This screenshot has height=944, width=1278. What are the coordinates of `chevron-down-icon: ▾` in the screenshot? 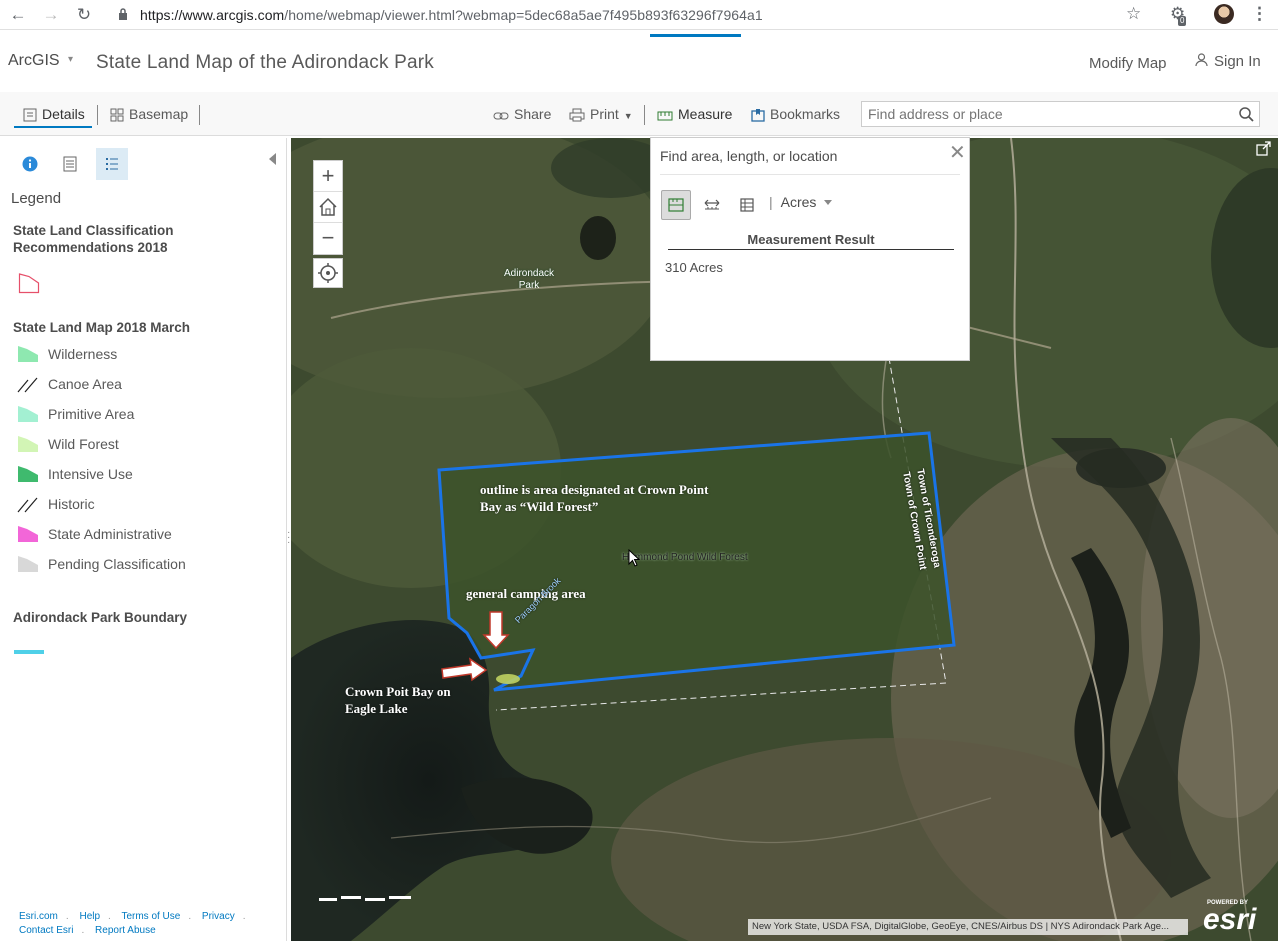 It's located at (70, 59).